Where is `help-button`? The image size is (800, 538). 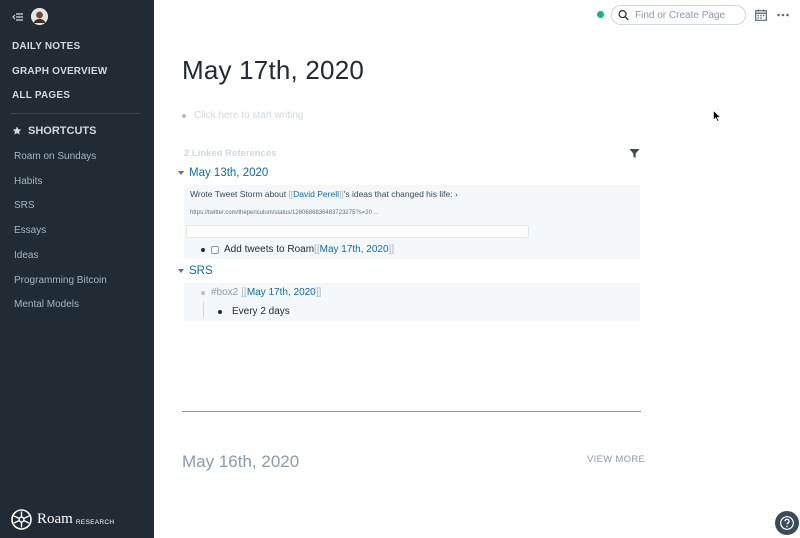
help-button is located at coordinates (787, 523).